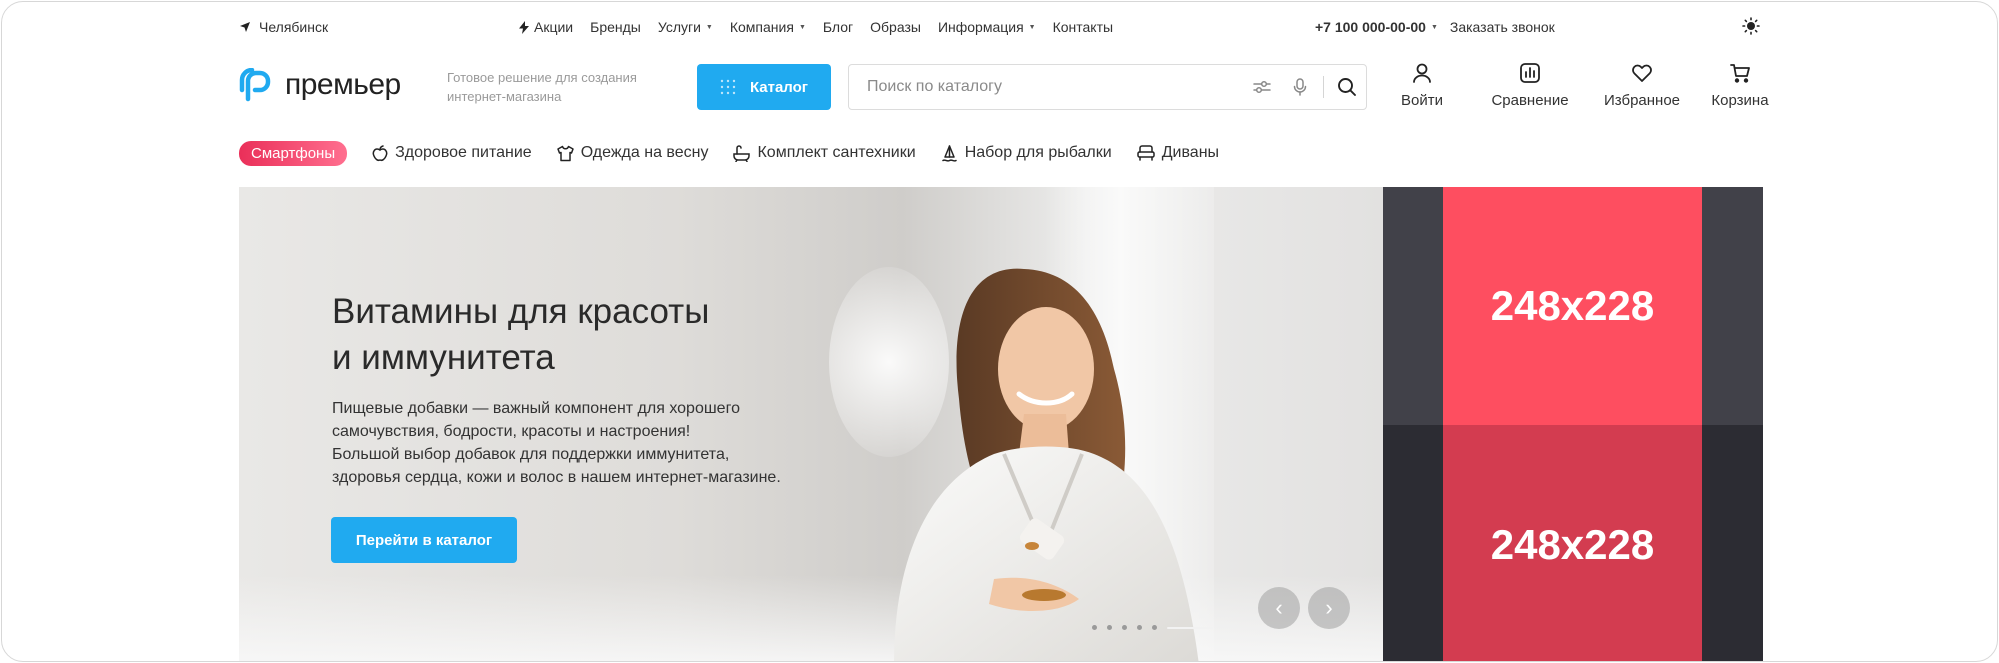  Describe the element at coordinates (343, 84) in the screenshot. I see `logo-text: премьер` at that location.